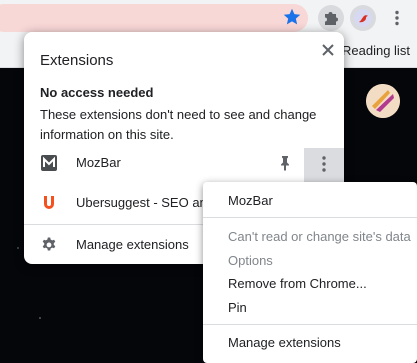 This screenshot has width=417, height=363. I want to click on menu-item-pin: Pin, so click(237, 307).